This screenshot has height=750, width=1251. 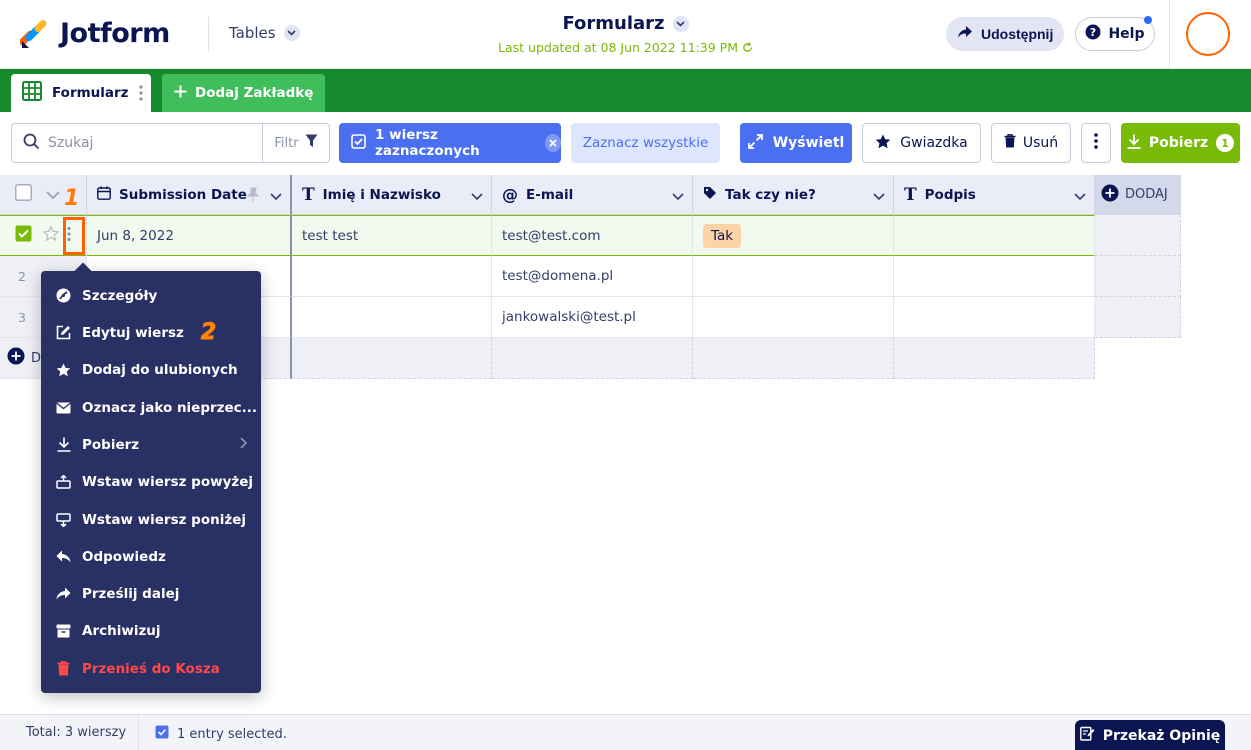 I want to click on tab-formularz: Formularz, so click(x=81, y=93).